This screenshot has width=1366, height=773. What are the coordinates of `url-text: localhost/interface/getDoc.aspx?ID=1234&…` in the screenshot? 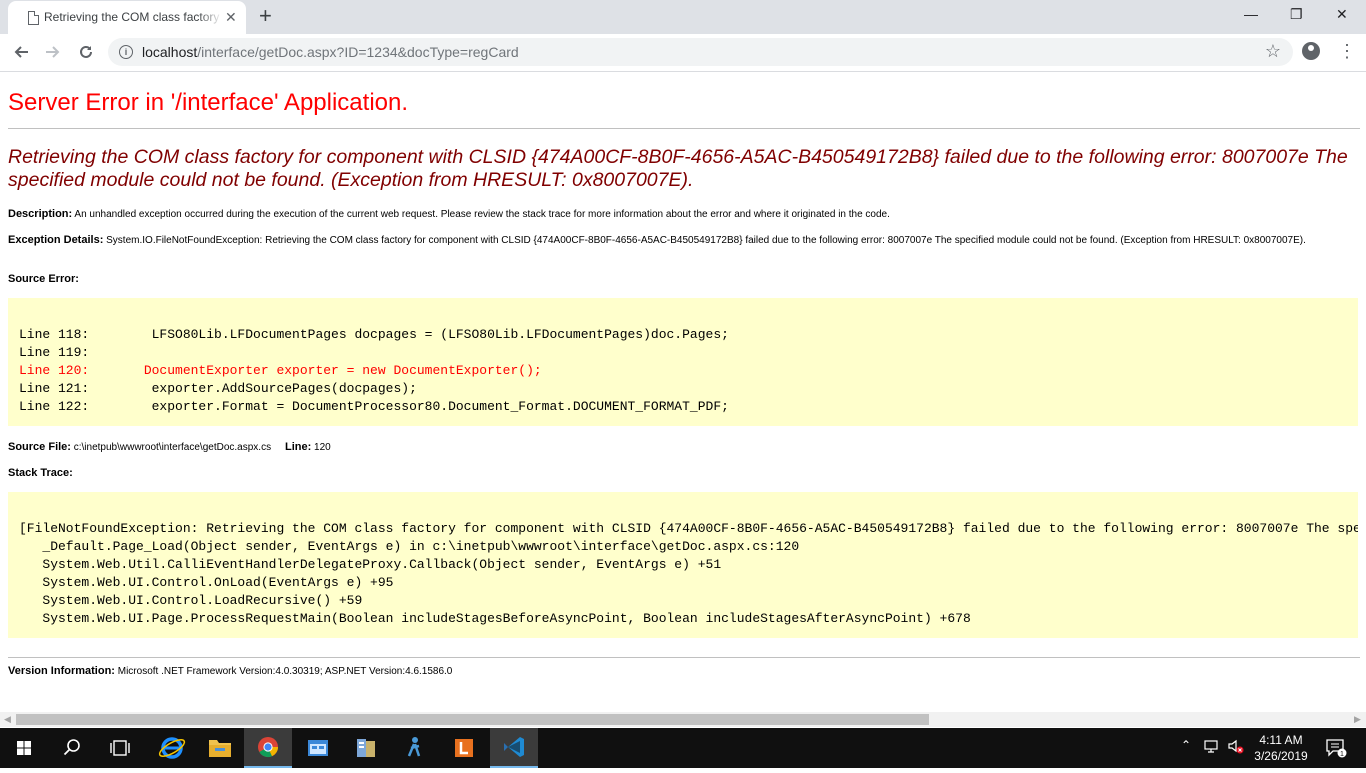 It's located at (330, 52).